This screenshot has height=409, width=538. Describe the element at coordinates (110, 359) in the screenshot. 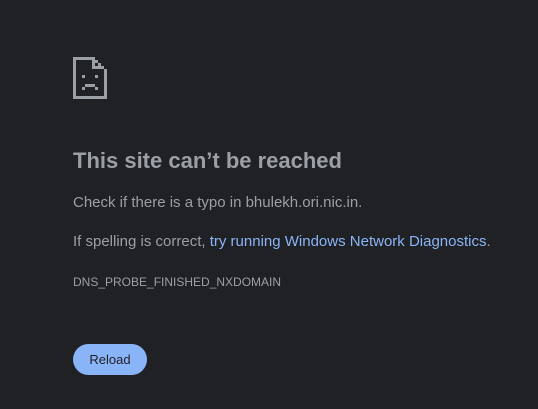

I see `reload-button: Reload` at that location.